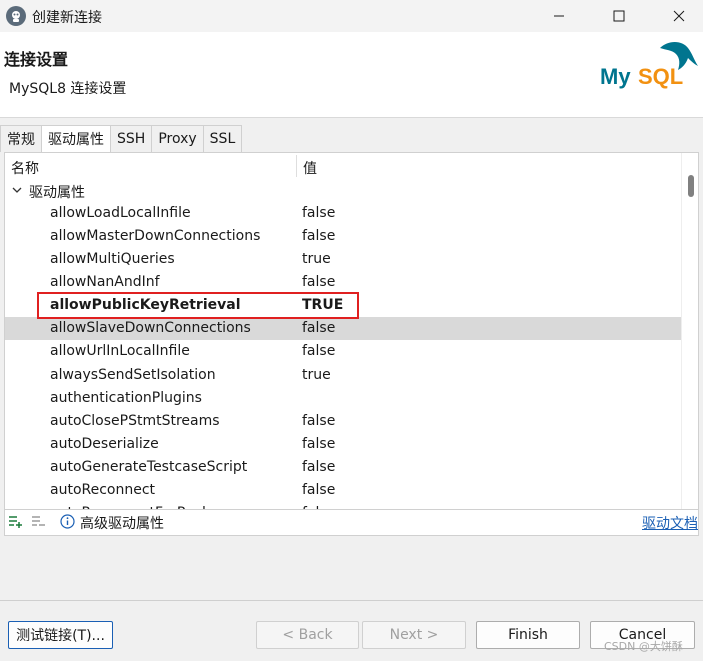  I want to click on header-banner: 连接设置 MySQL8 连接设置 My SQL, so click(351, 75).